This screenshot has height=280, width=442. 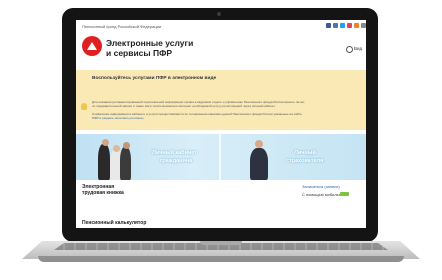 I want to click on section-title: Электронная трудовая книжка, so click(x=103, y=190).